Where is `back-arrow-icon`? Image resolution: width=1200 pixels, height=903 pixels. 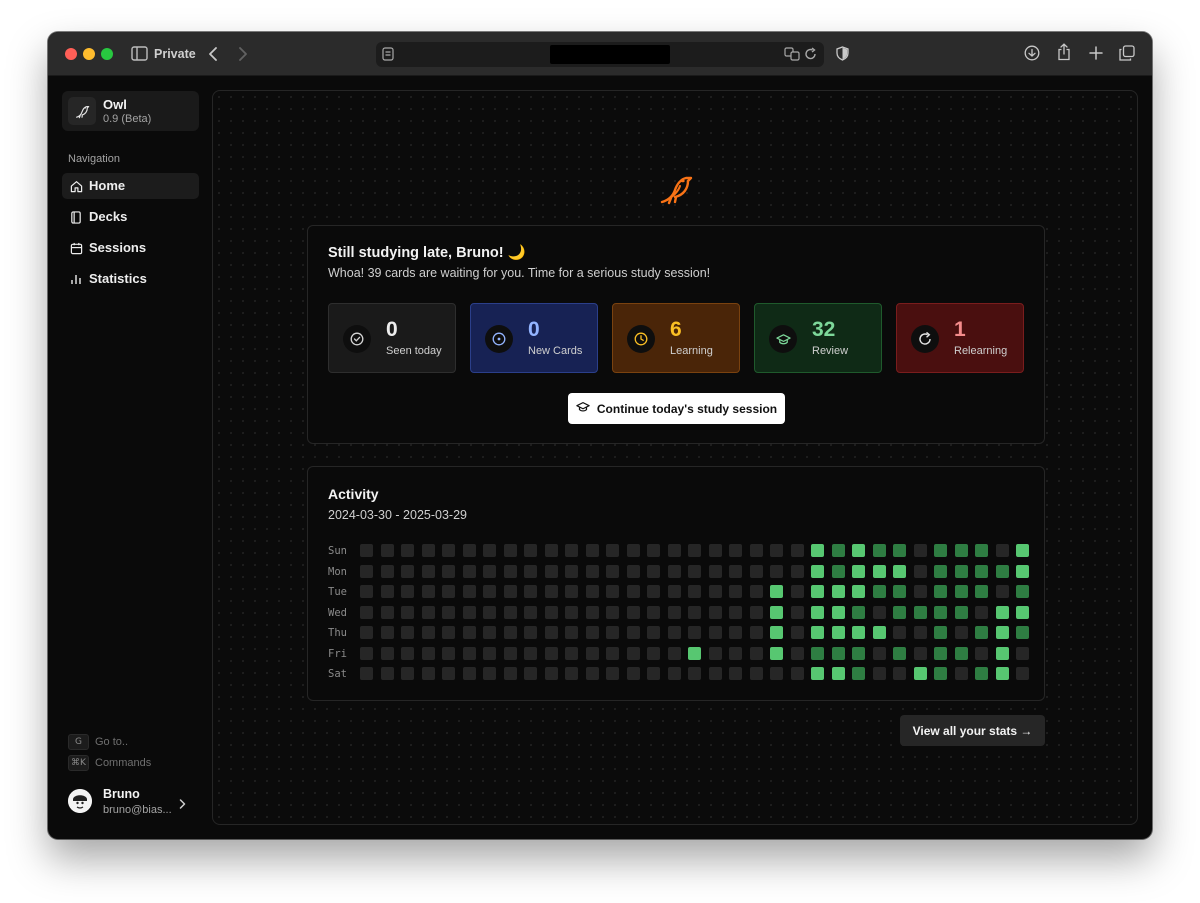 back-arrow-icon is located at coordinates (213, 54).